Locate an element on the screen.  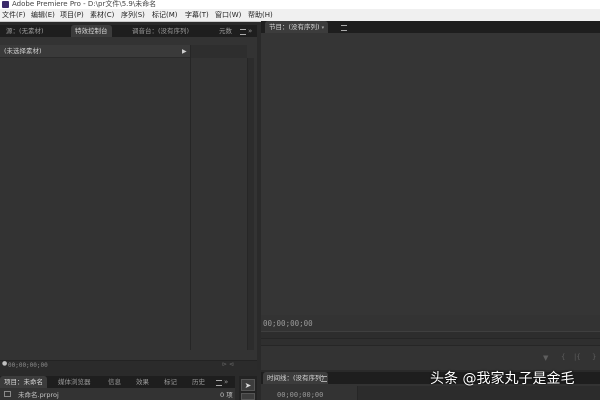
effect-controls-footer: ● 00;00;00;00 ⊳ ⊲ is located at coordinates (128, 365).